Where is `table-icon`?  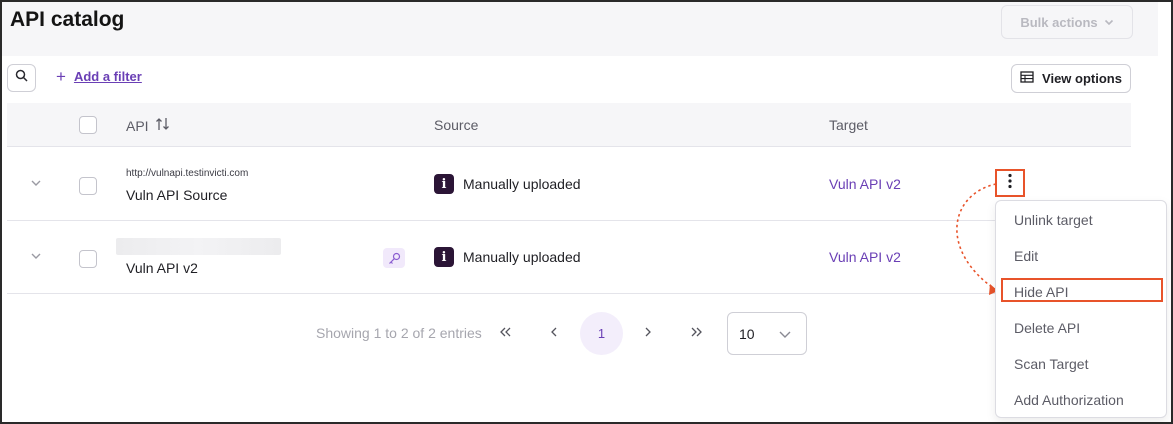
table-icon is located at coordinates (1027, 78).